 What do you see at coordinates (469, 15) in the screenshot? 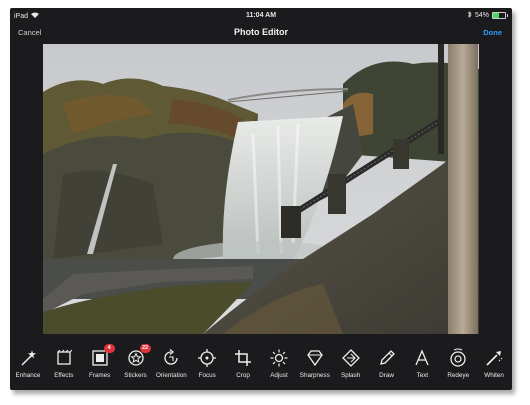
I see `bluetooth-icon` at bounding box center [469, 15].